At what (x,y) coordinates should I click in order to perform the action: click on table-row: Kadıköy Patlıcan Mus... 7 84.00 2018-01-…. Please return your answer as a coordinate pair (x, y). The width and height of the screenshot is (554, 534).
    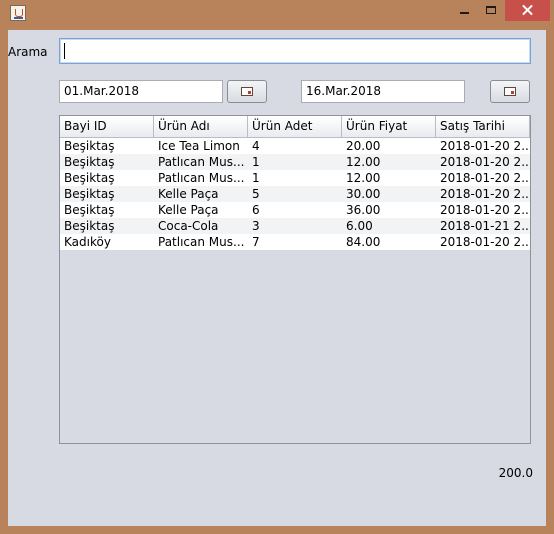
    Looking at the image, I should click on (295, 242).